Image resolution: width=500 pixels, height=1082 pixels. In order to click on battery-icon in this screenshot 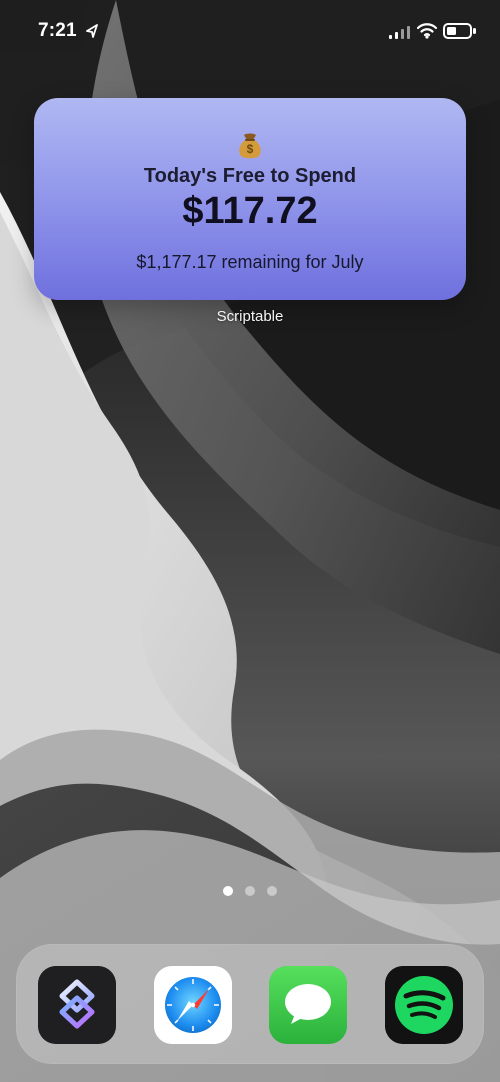, I will do `click(459, 31)`.